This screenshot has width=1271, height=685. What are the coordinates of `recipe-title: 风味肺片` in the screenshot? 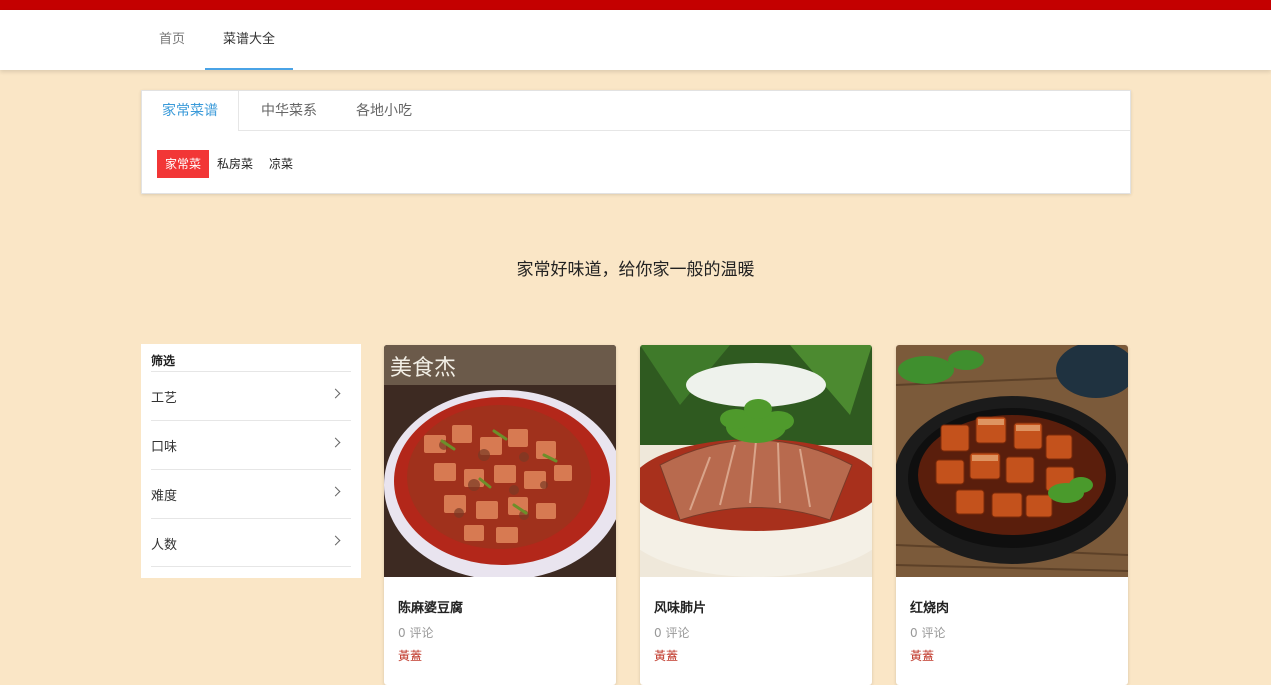 It's located at (680, 606).